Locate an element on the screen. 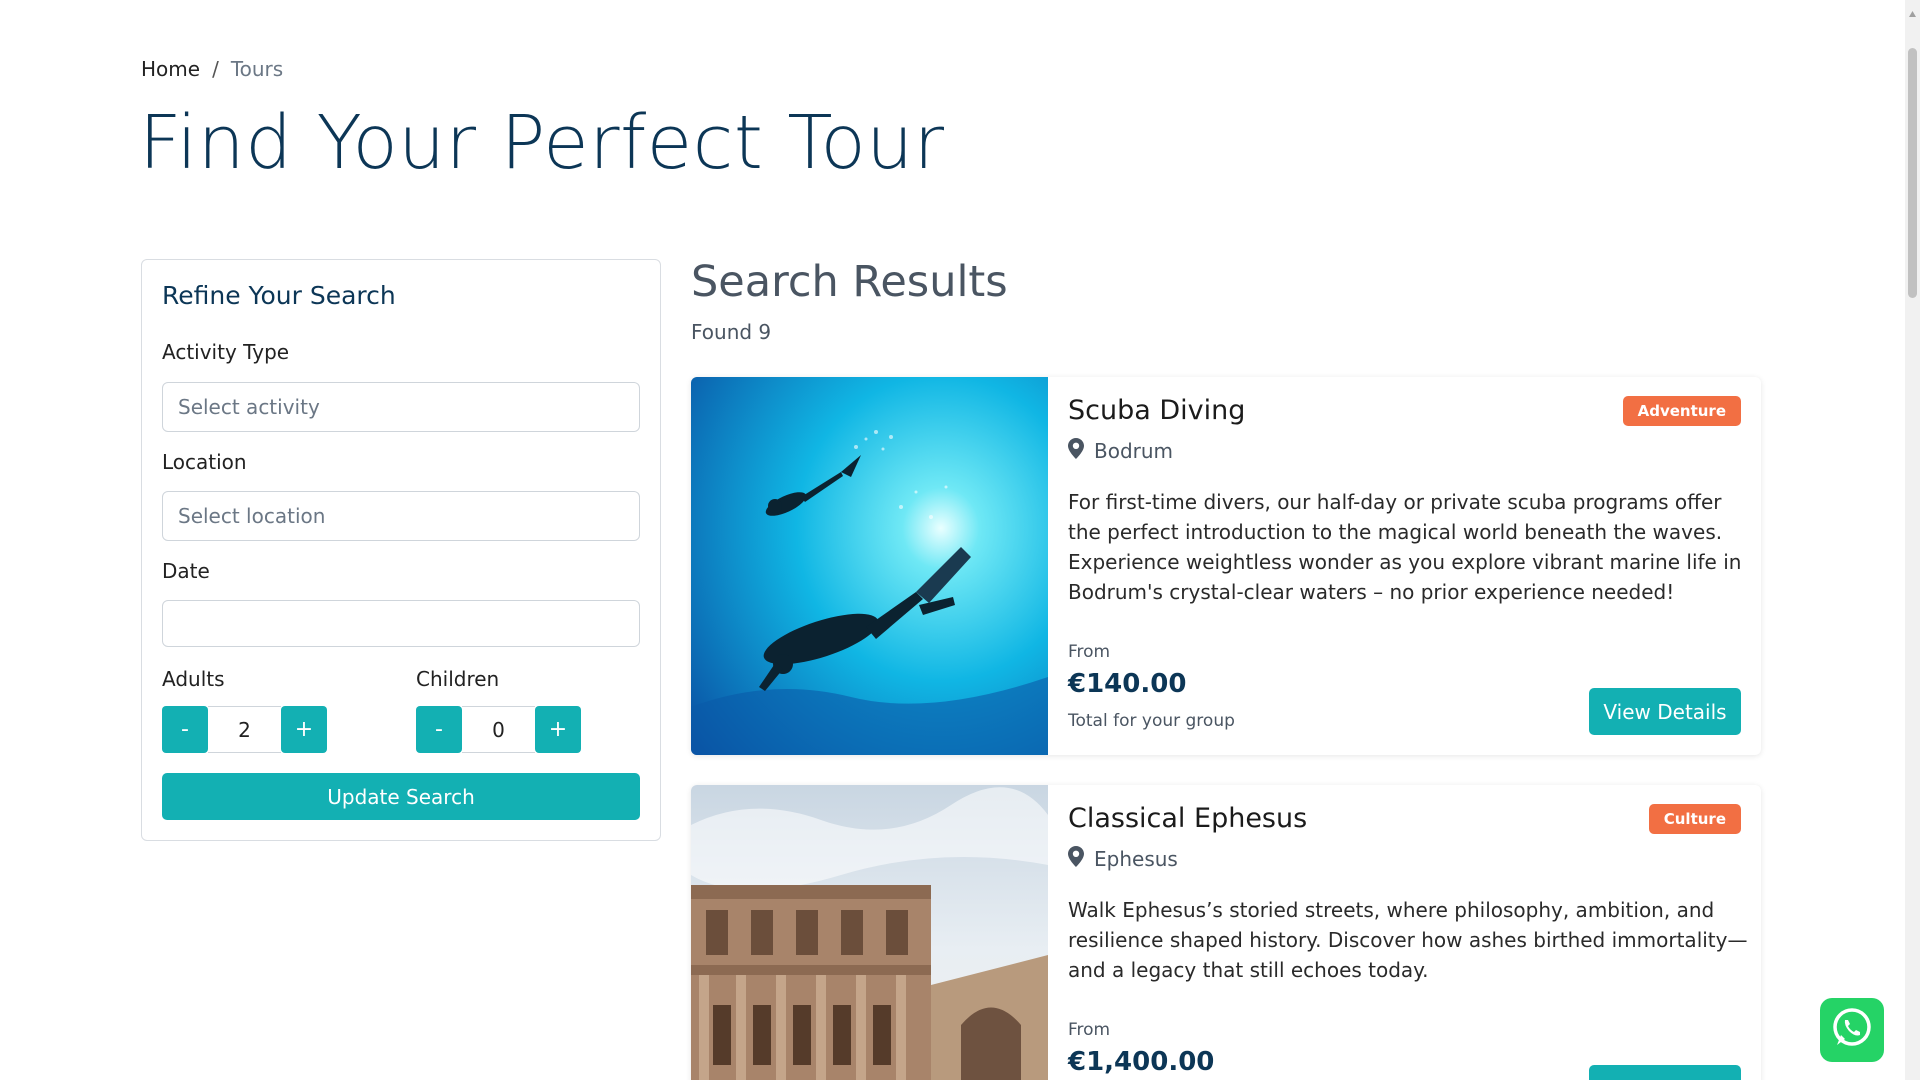 The image size is (1920, 1080). children-label: Children is located at coordinates (458, 679).